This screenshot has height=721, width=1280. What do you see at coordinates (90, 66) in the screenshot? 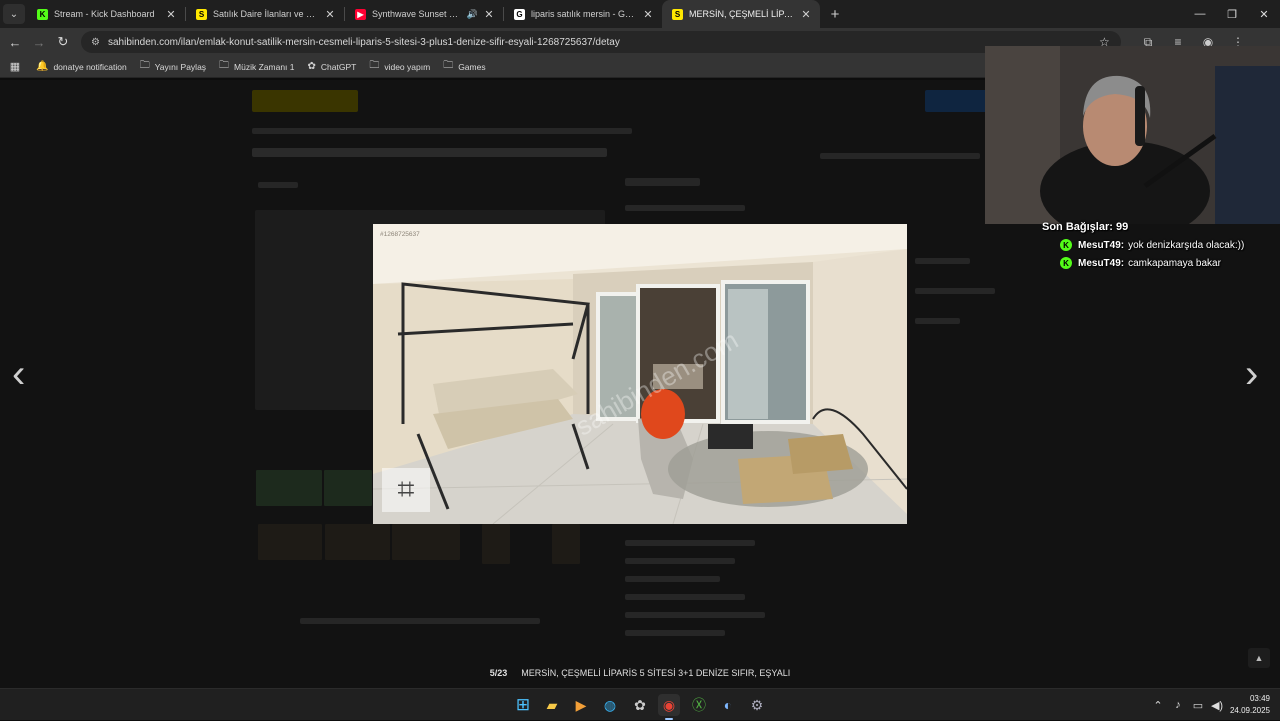
I see `bookmark-label: donatye notification` at bounding box center [90, 66].